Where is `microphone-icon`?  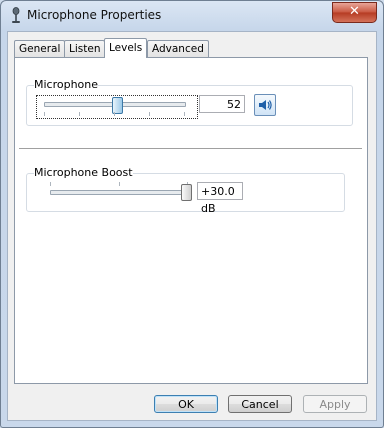 microphone-icon is located at coordinates (16, 16).